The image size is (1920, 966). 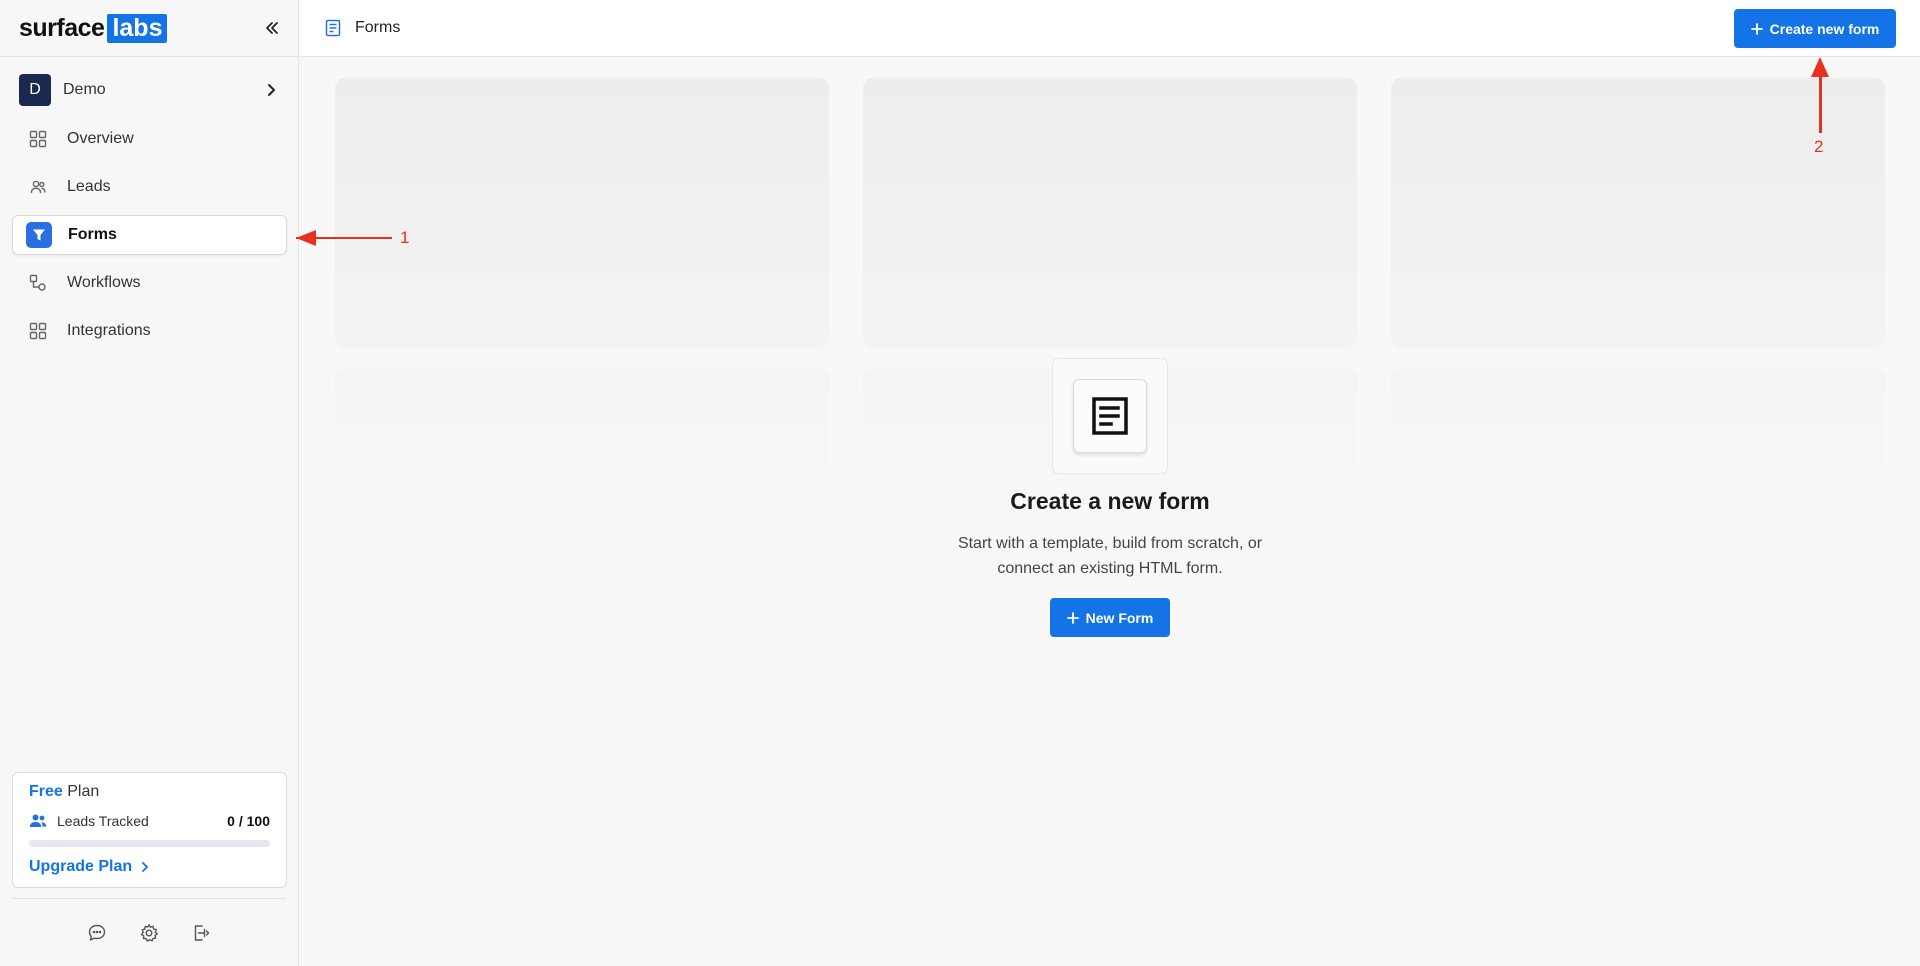 I want to click on sidebar-footer, so click(x=149, y=932).